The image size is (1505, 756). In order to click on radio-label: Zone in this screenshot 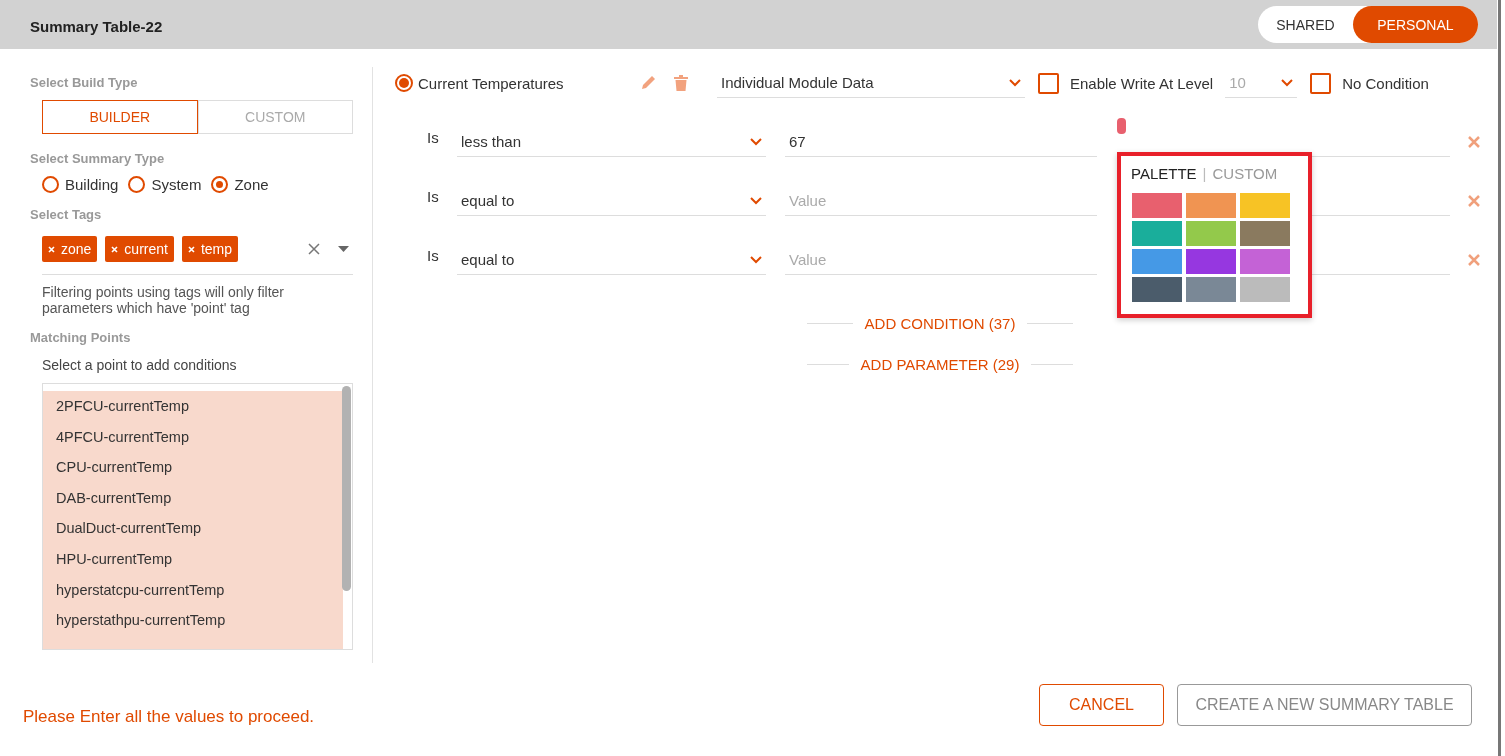, I will do `click(251, 184)`.